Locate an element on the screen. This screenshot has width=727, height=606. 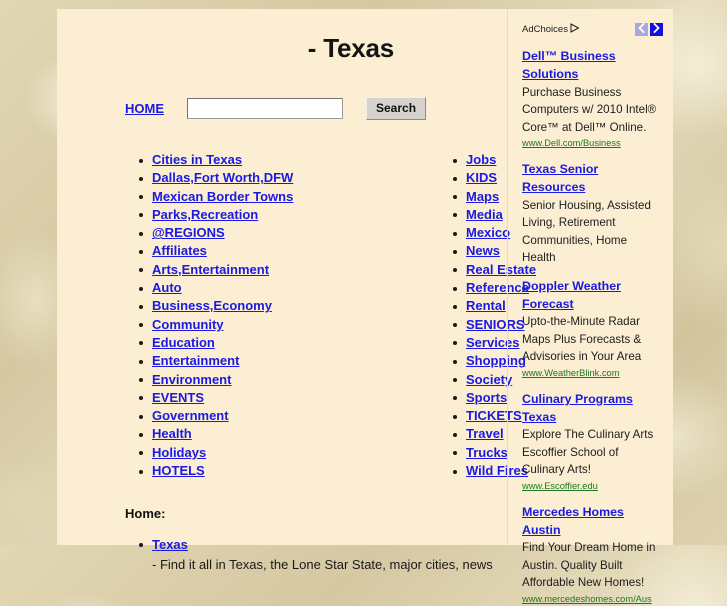
category-link: Society is located at coordinates (489, 379).